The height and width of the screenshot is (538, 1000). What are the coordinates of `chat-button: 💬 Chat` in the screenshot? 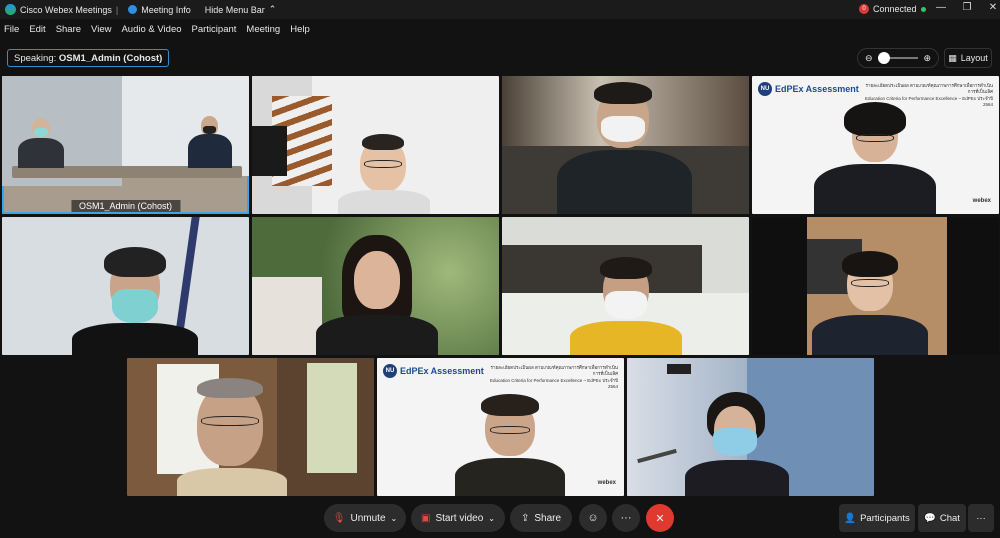 It's located at (942, 518).